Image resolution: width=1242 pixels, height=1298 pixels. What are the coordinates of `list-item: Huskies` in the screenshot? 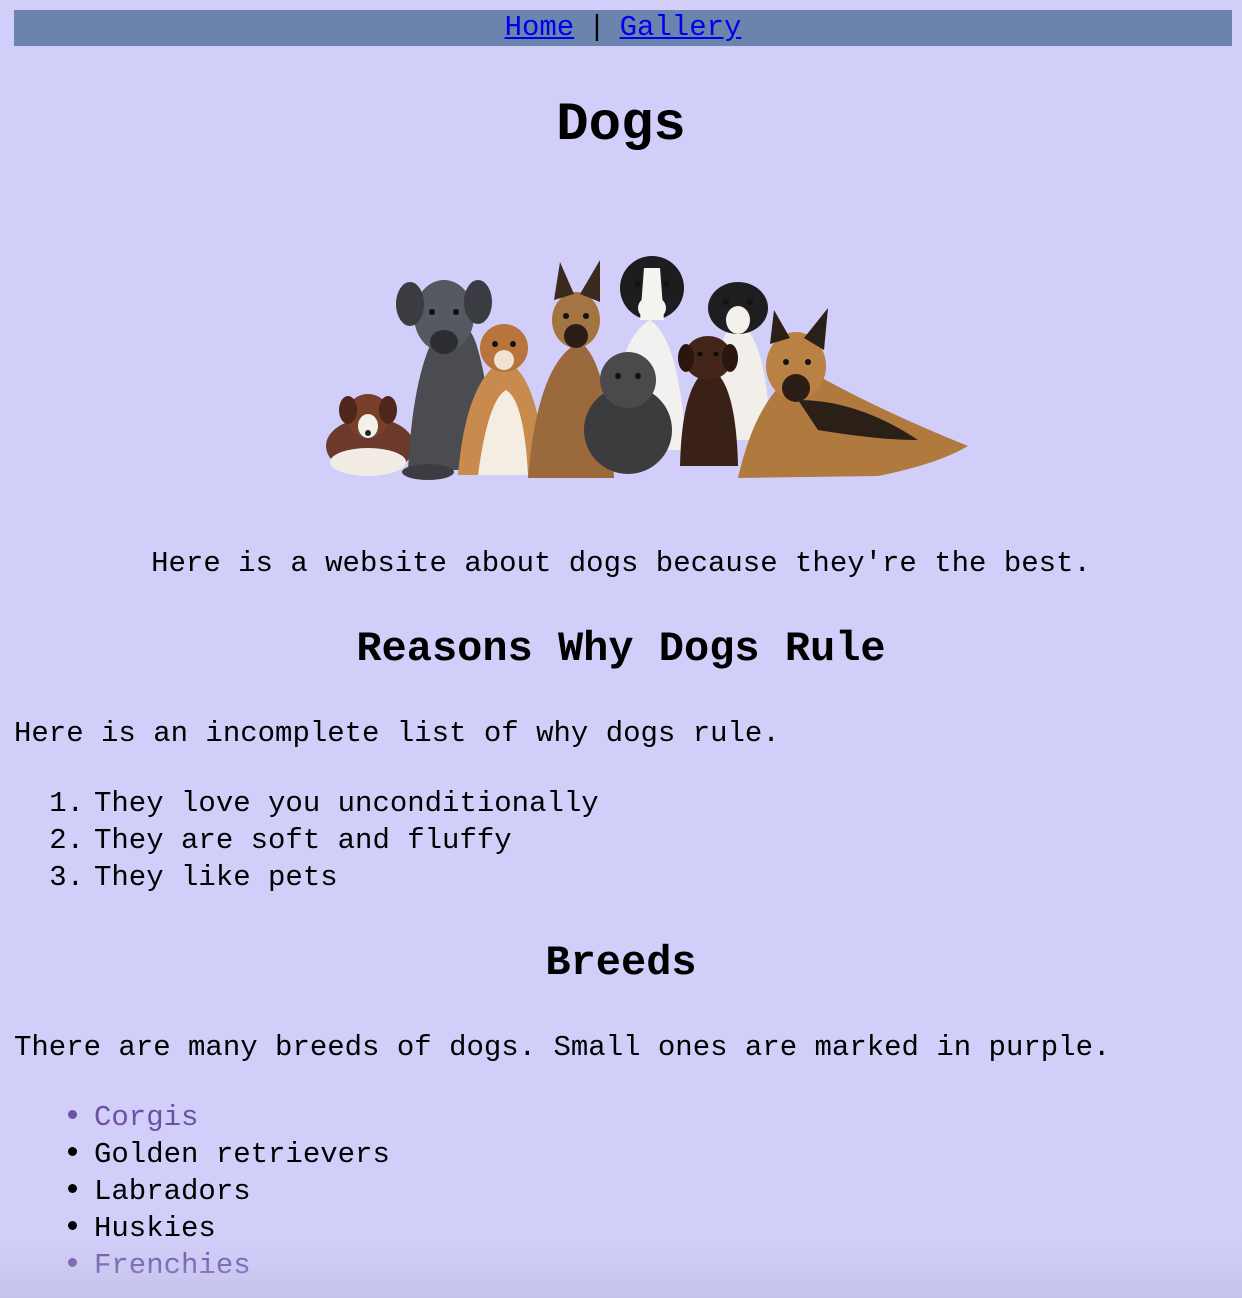 It's located at (226, 1228).